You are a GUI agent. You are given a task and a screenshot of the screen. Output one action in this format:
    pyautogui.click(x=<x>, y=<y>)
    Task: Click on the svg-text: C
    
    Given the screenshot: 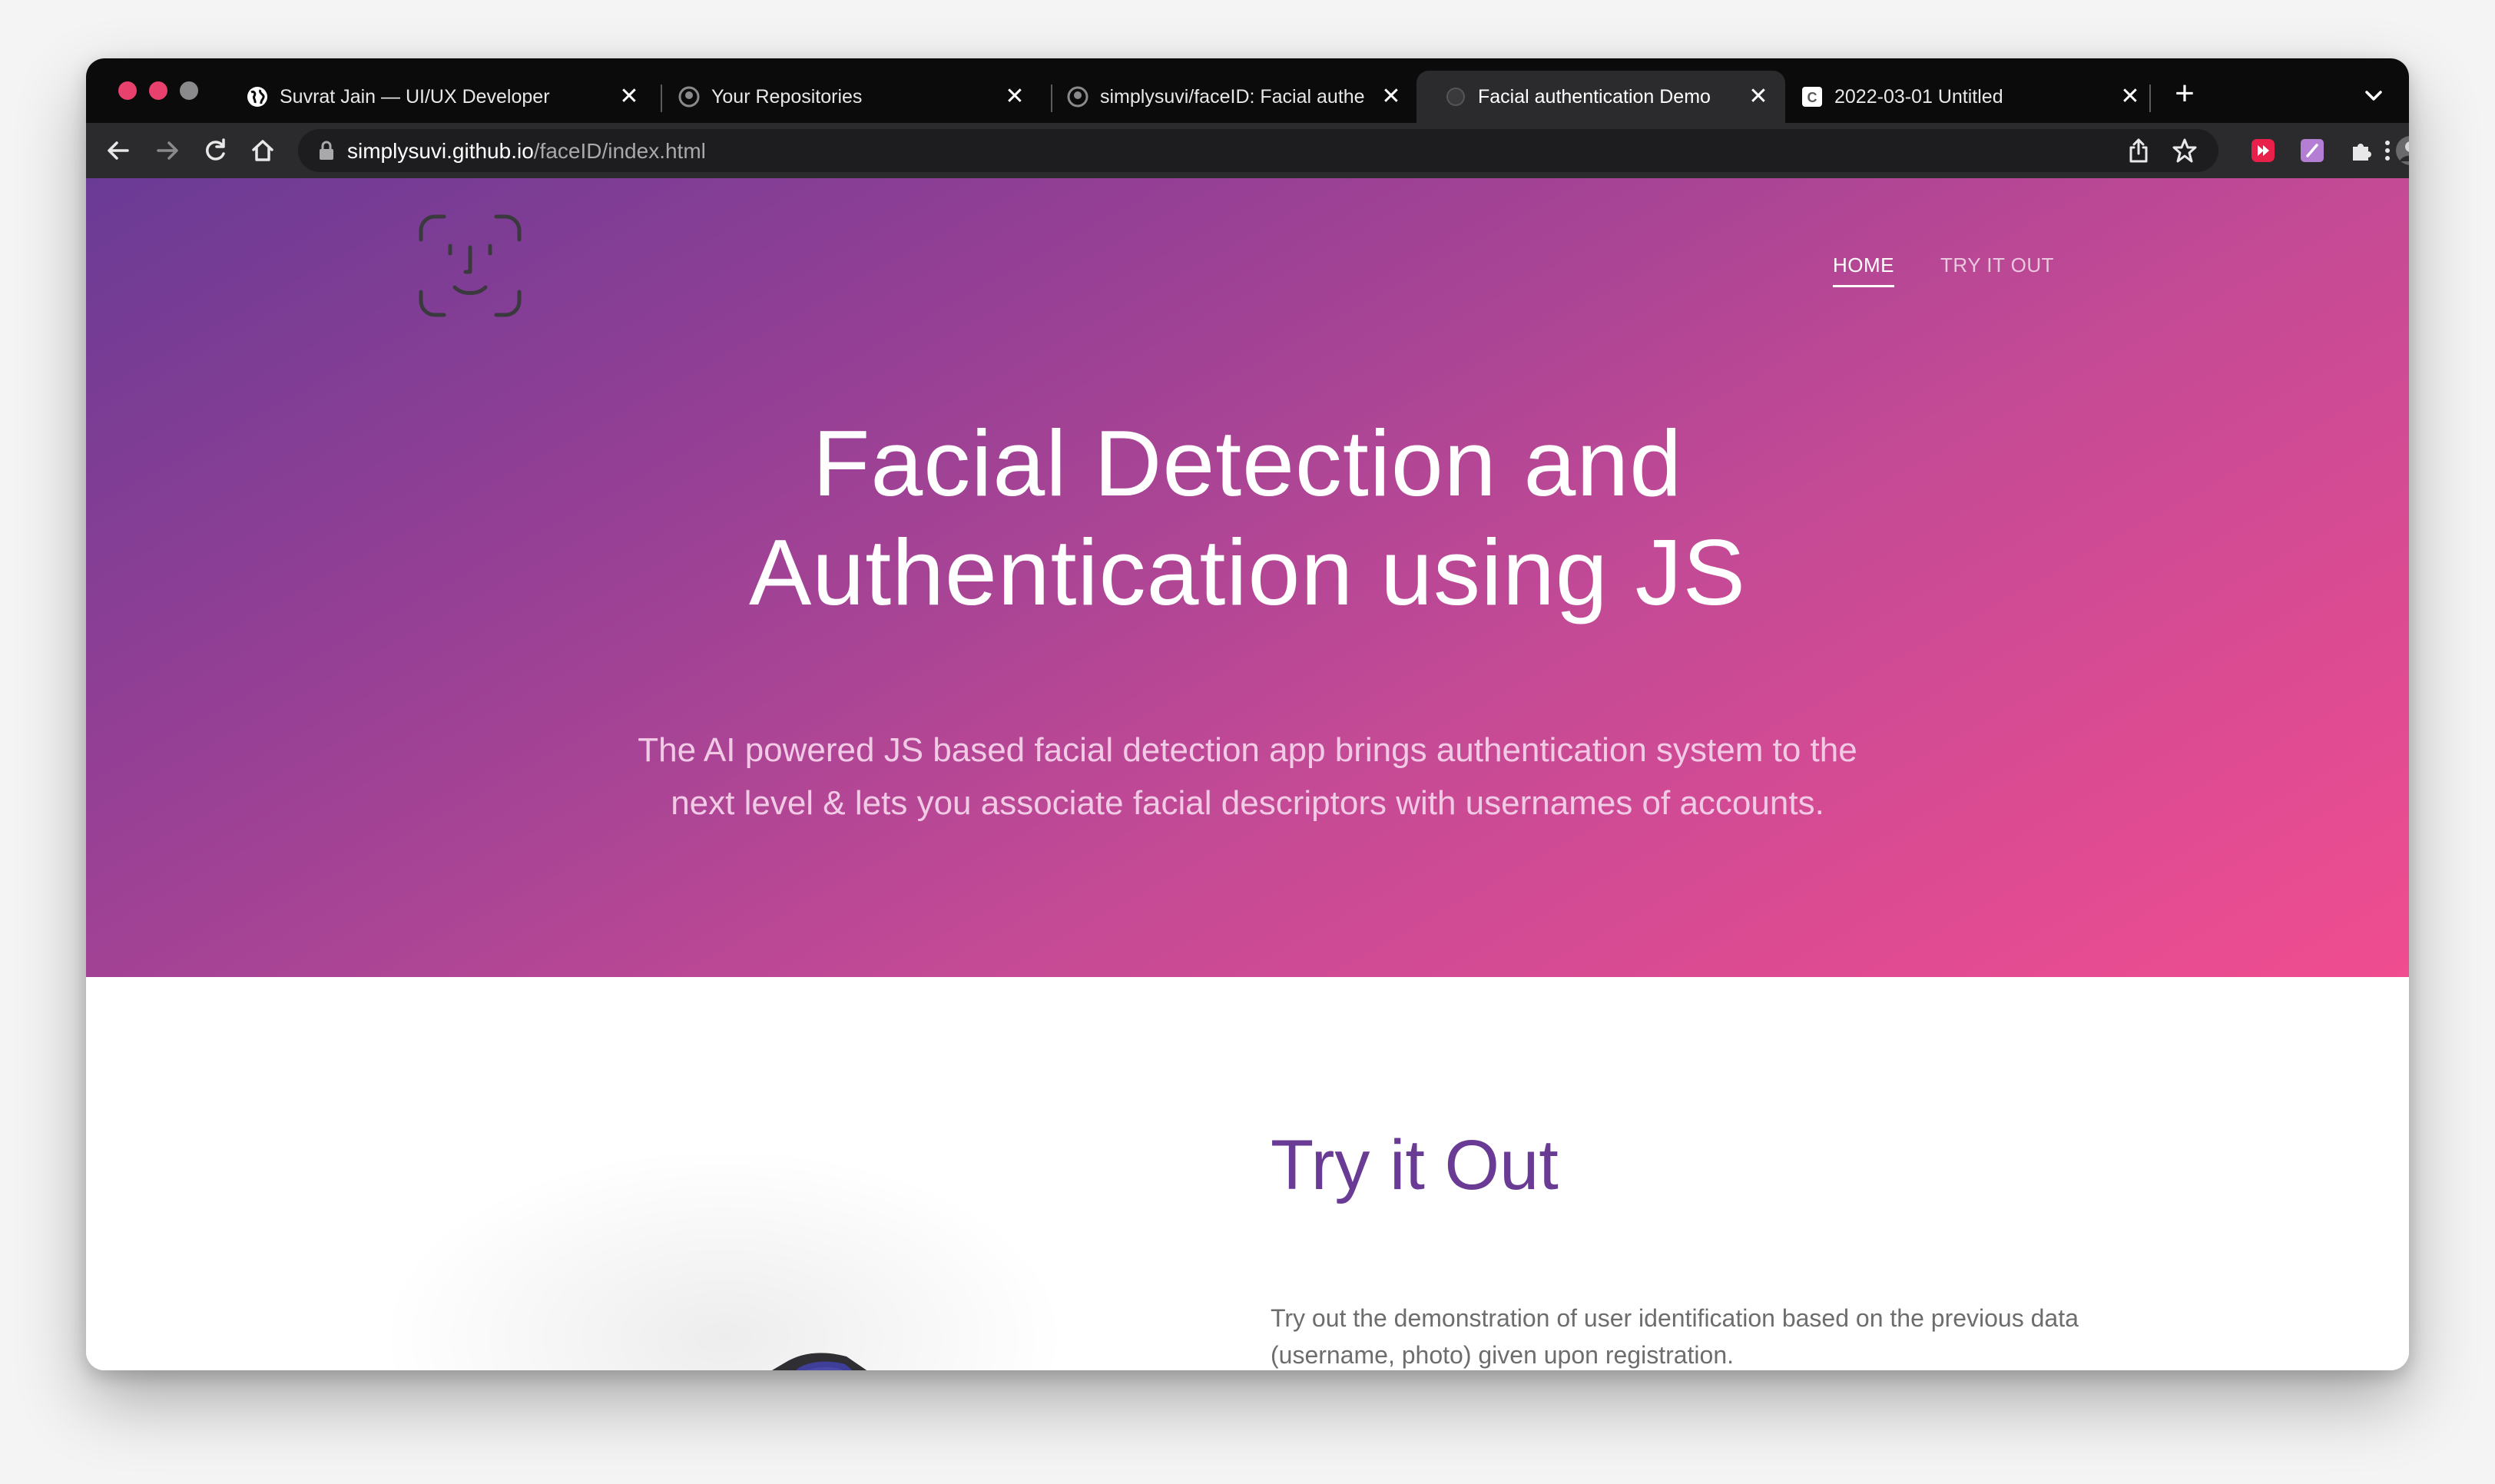 What is the action you would take?
    pyautogui.click(x=1812, y=97)
    